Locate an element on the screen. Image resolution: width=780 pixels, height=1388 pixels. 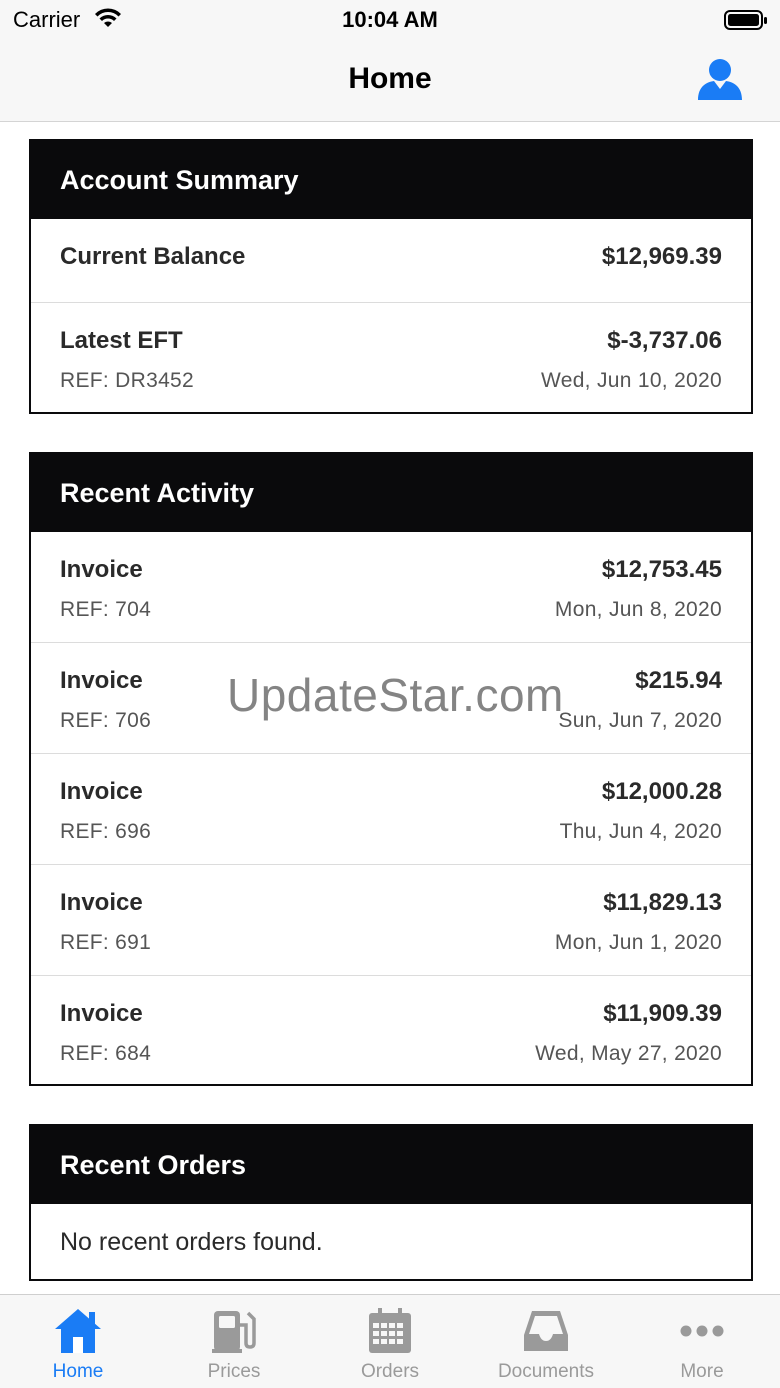
account-summary-header: Account Summary is located at coordinates (391, 180).